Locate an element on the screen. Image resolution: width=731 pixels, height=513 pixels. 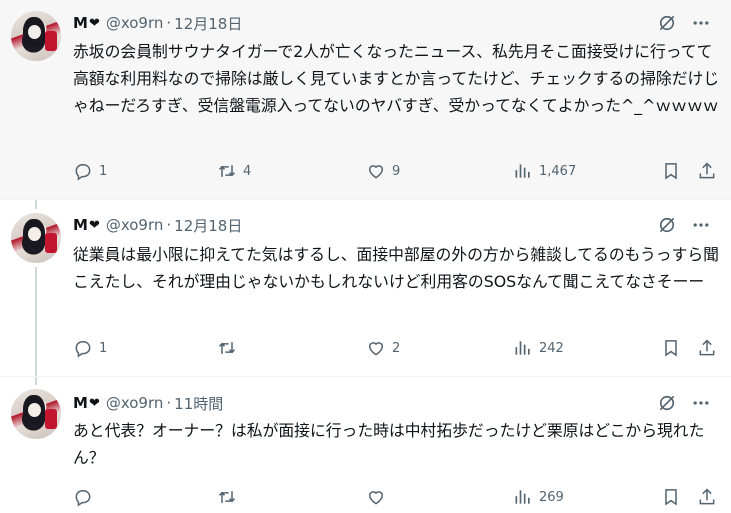
like-button is located at coordinates (379, 497).